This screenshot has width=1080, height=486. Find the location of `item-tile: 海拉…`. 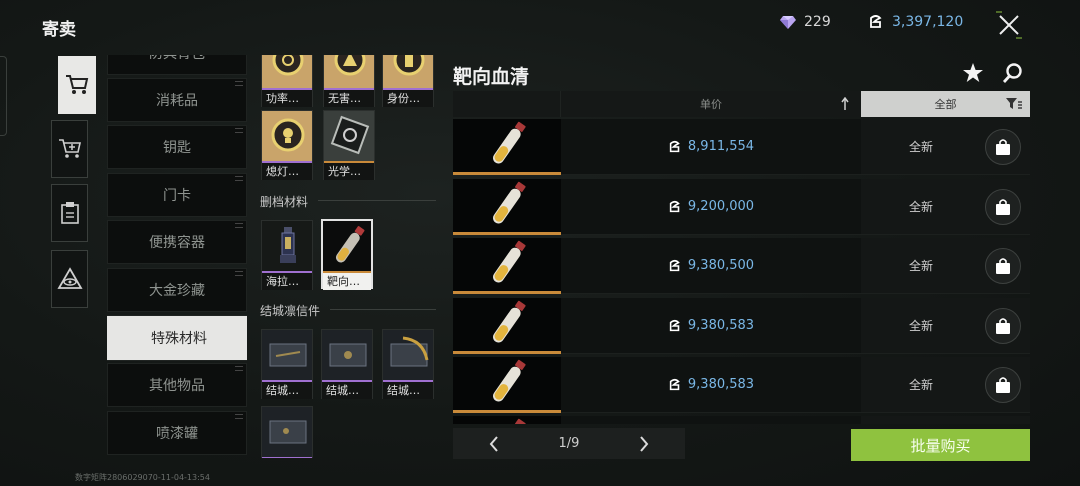

item-tile: 海拉… is located at coordinates (287, 255).